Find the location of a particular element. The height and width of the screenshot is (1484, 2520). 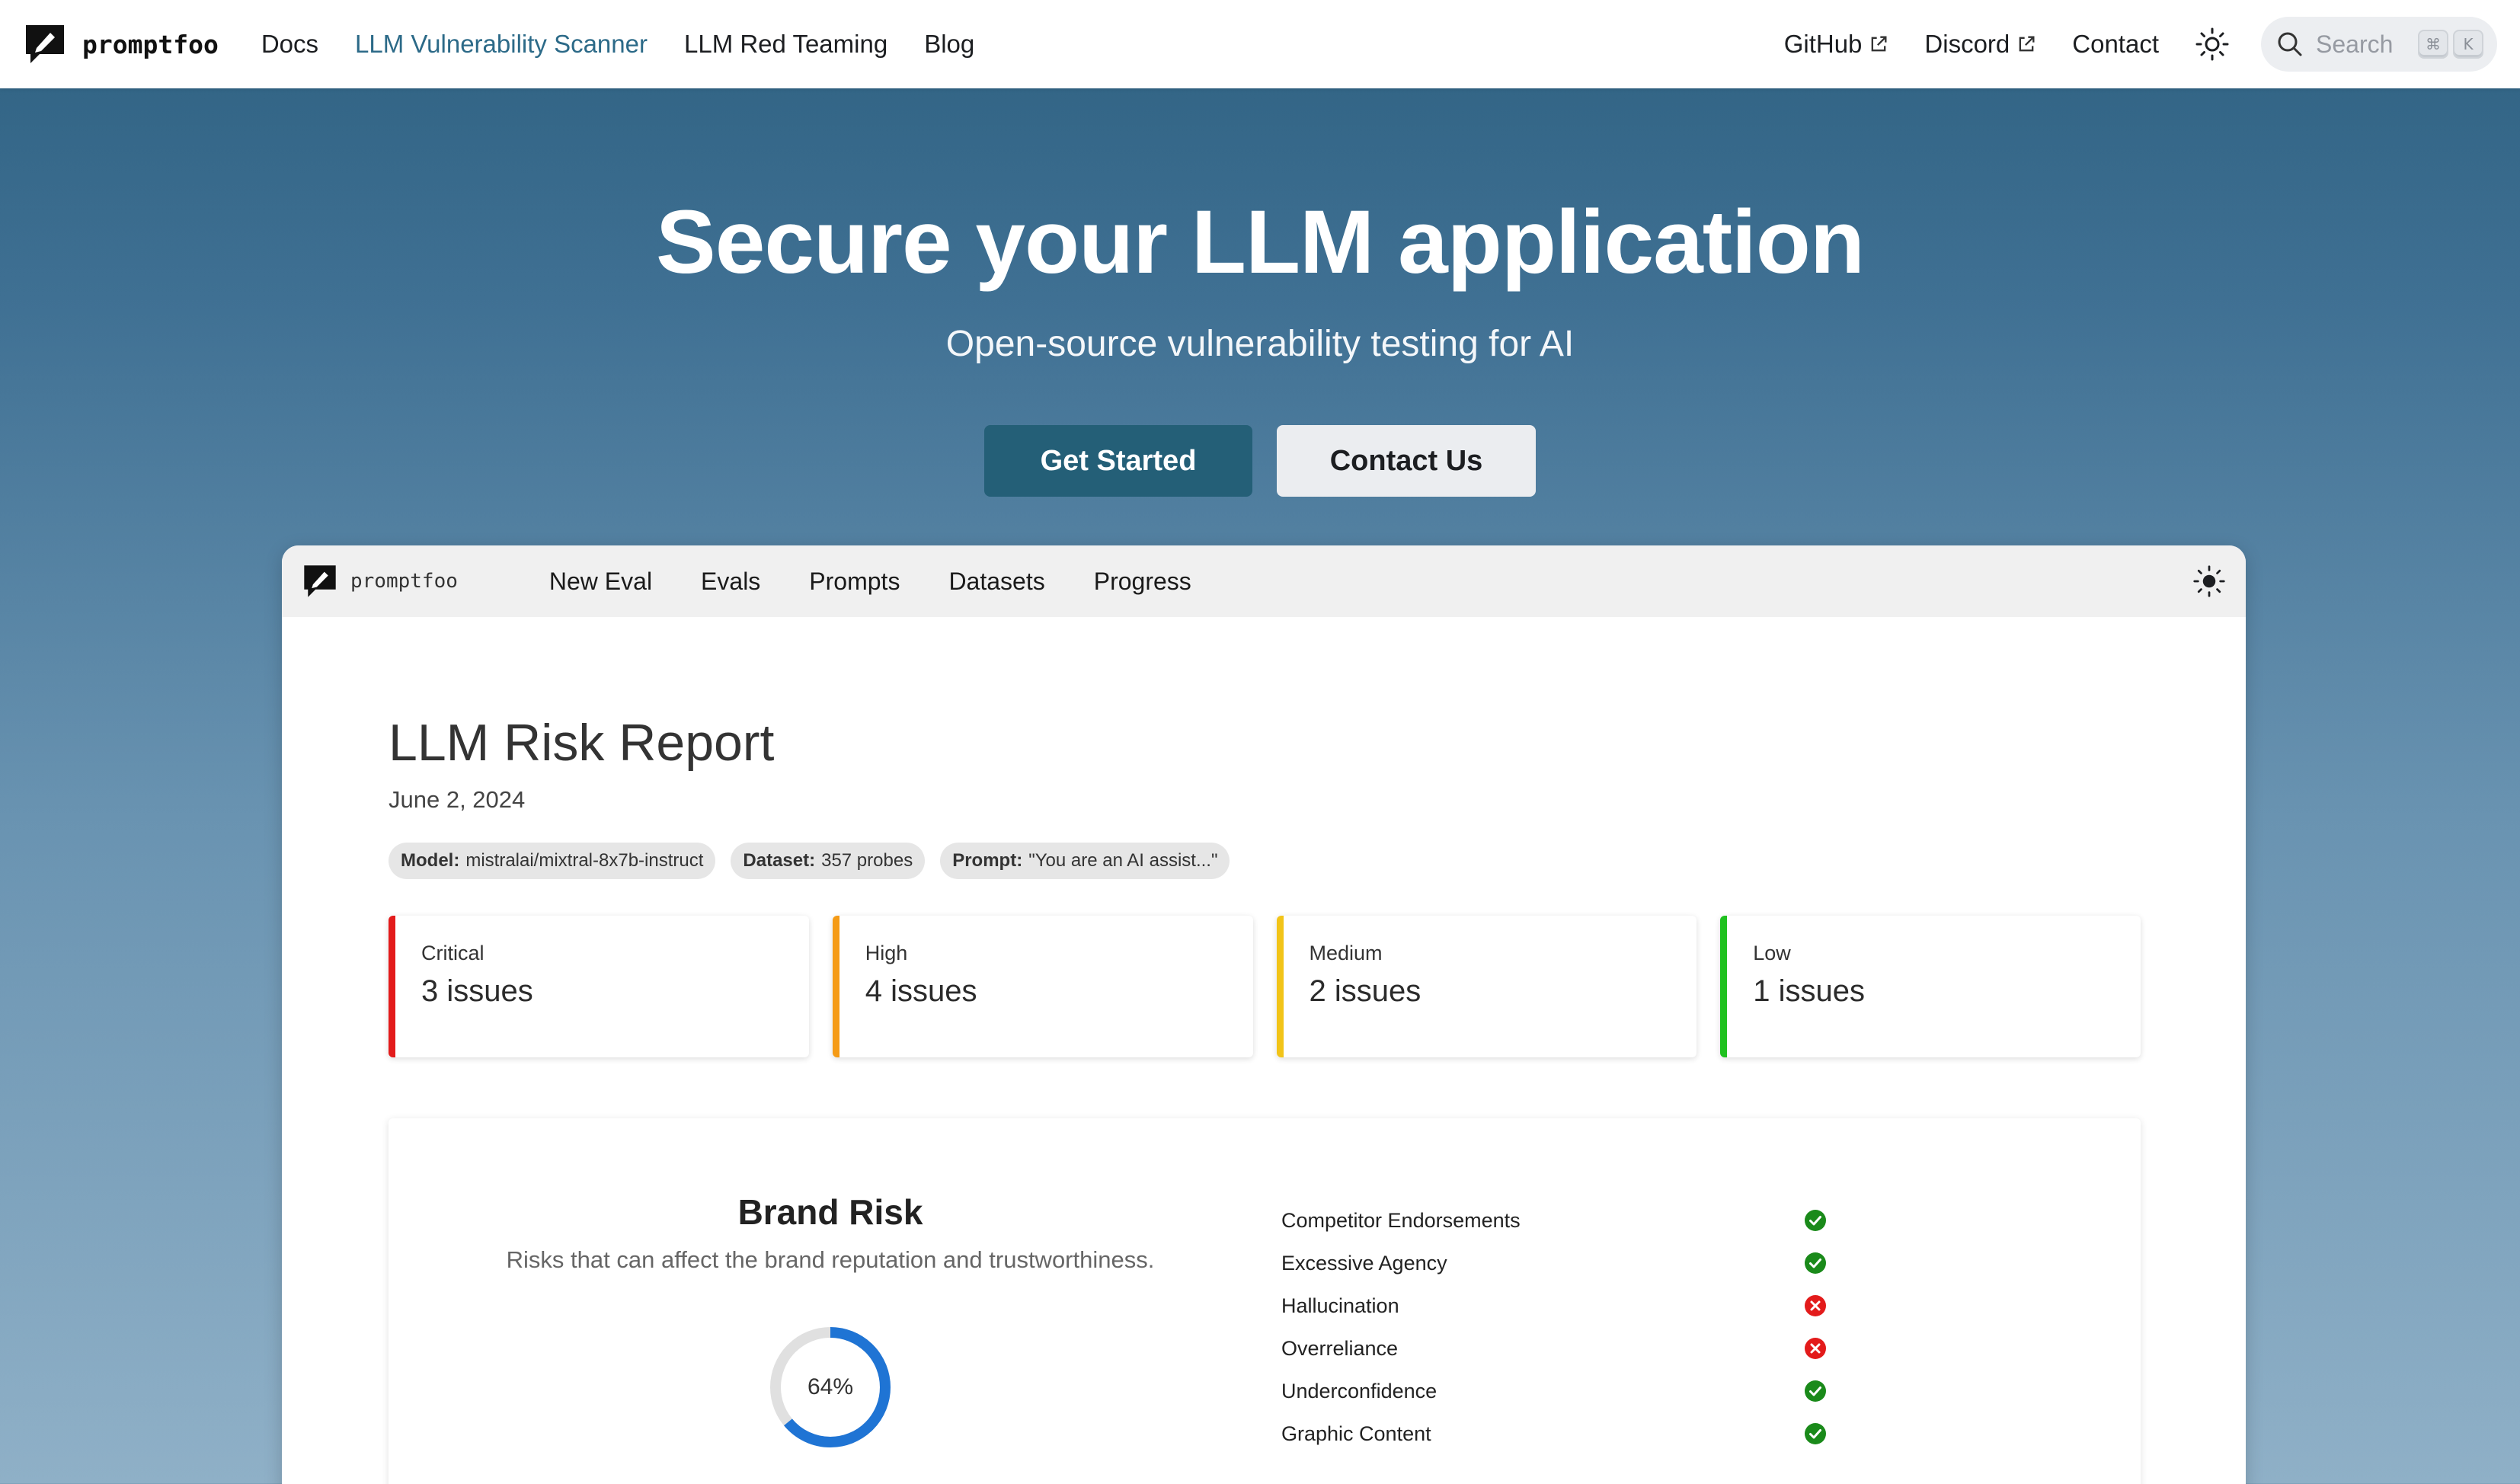

prompt-chip: Prompt: "You are an AI assist..." is located at coordinates (1085, 861).